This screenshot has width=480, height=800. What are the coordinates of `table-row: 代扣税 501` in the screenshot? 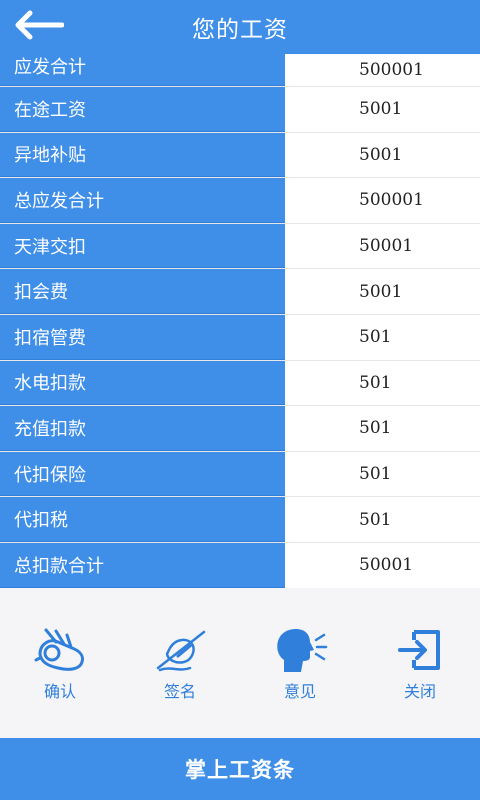 It's located at (240, 520).